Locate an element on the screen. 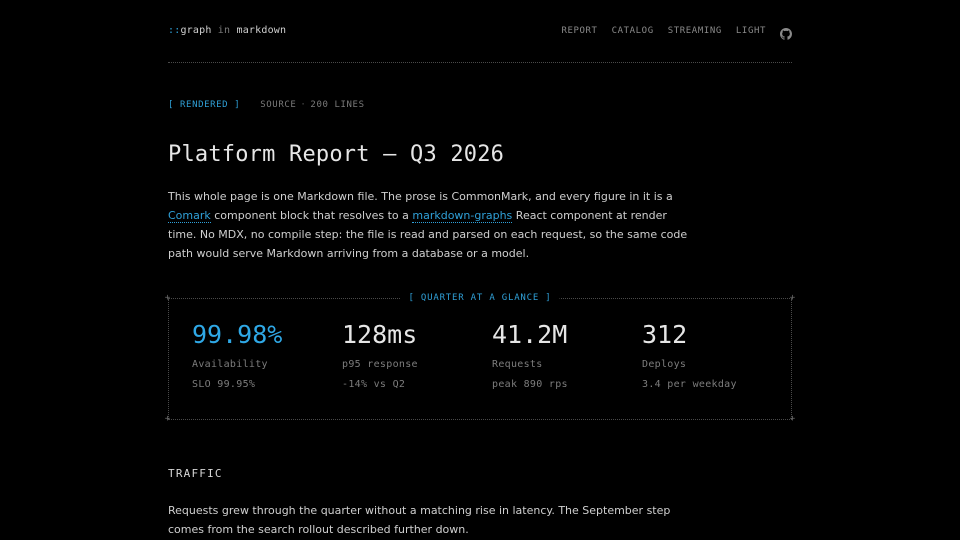 This screenshot has width=960, height=540. top-nav: REPORT CATALOG STREAMING LIGHT is located at coordinates (669, 32).